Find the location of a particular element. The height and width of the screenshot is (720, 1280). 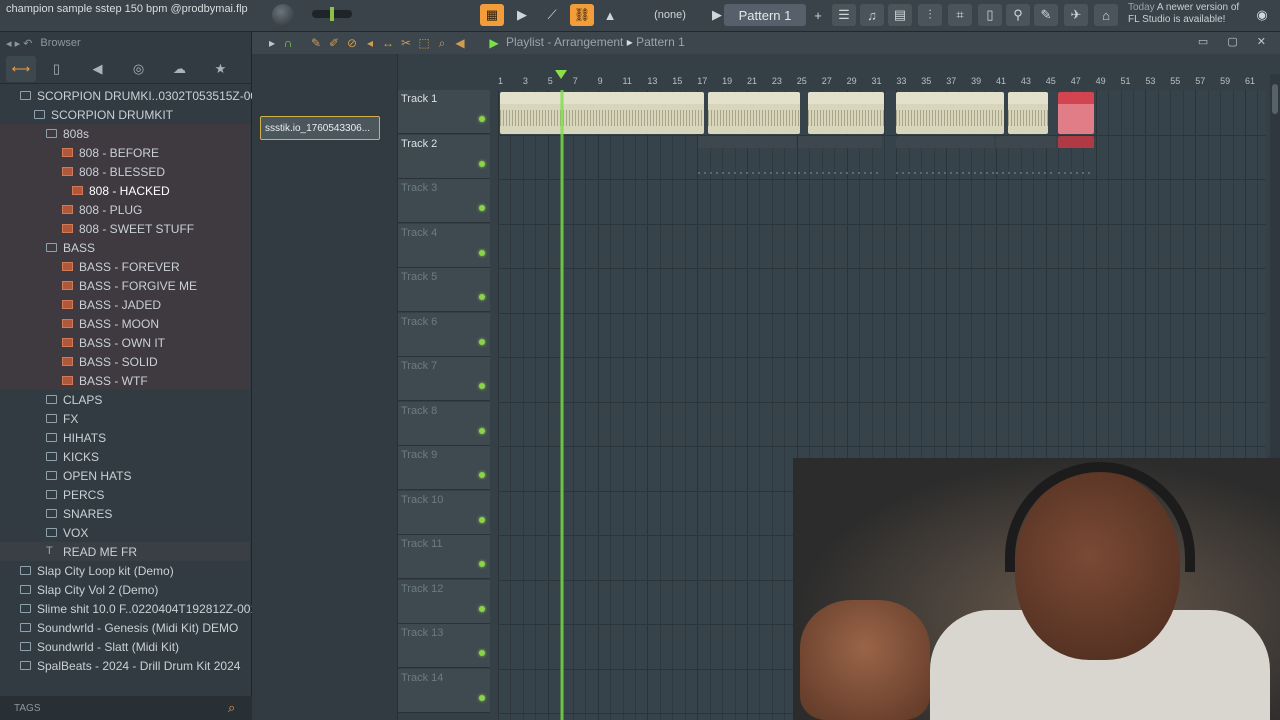

browser-item: Slime shit 10.0 F..0220404T192812Z-001 is located at coordinates (128, 608).